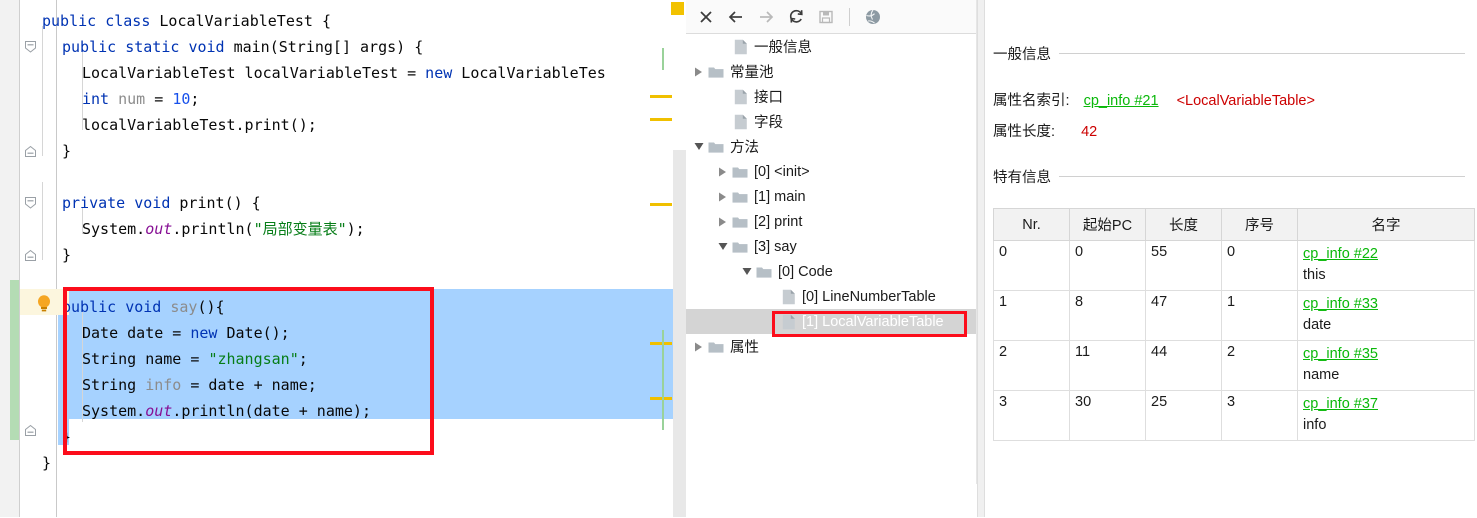 This screenshot has width=1477, height=518. Describe the element at coordinates (831, 146) in the screenshot. I see `tree-item: 方法` at that location.